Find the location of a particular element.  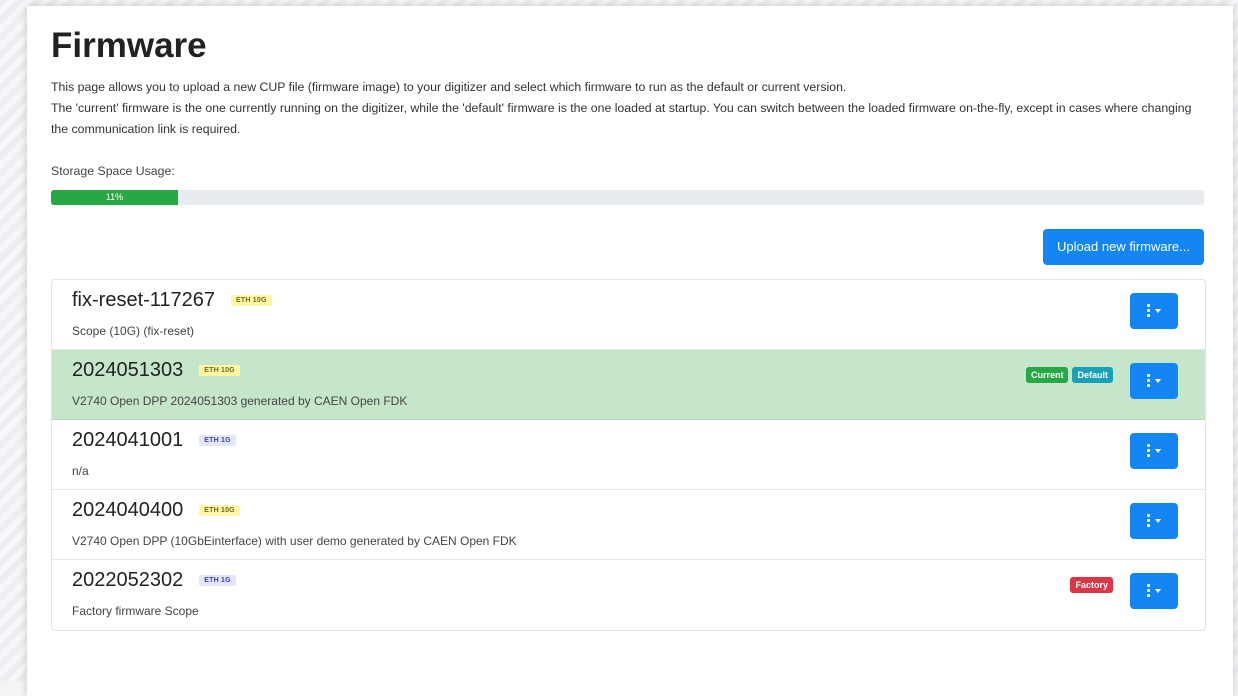

firmware-name: 2024040400 is located at coordinates (128, 510).